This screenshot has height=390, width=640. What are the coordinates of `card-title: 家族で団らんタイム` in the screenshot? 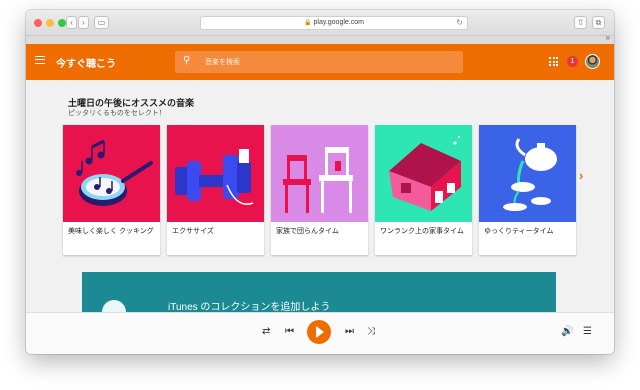 It's located at (307, 231).